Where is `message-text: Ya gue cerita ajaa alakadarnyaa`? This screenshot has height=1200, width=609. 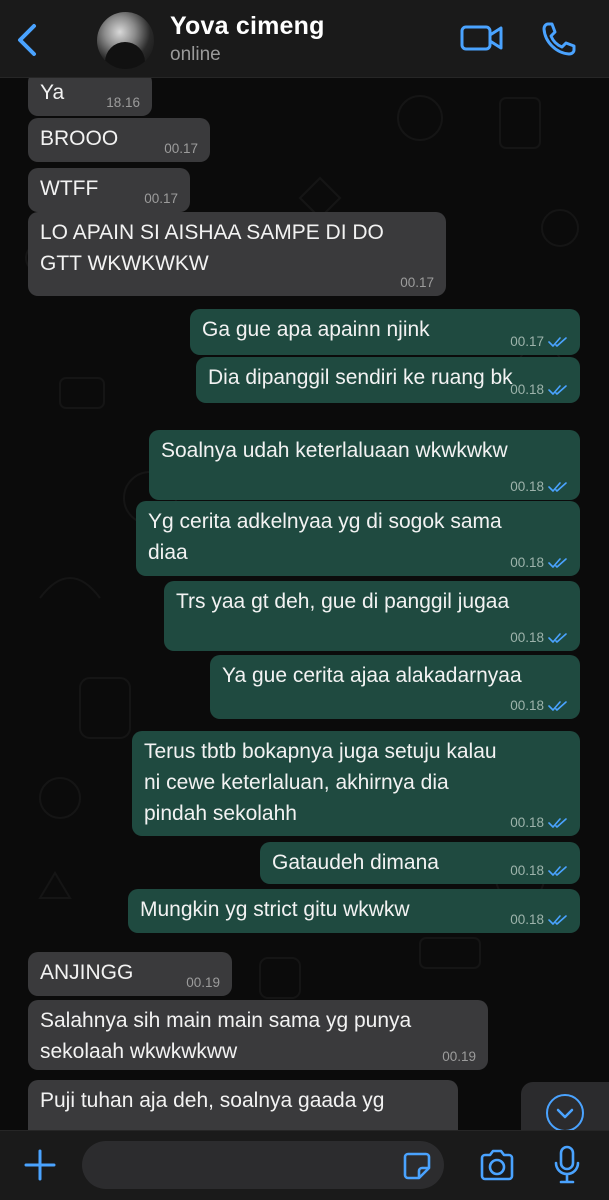
message-text: Ya gue cerita ajaa alakadarnyaa is located at coordinates (372, 675).